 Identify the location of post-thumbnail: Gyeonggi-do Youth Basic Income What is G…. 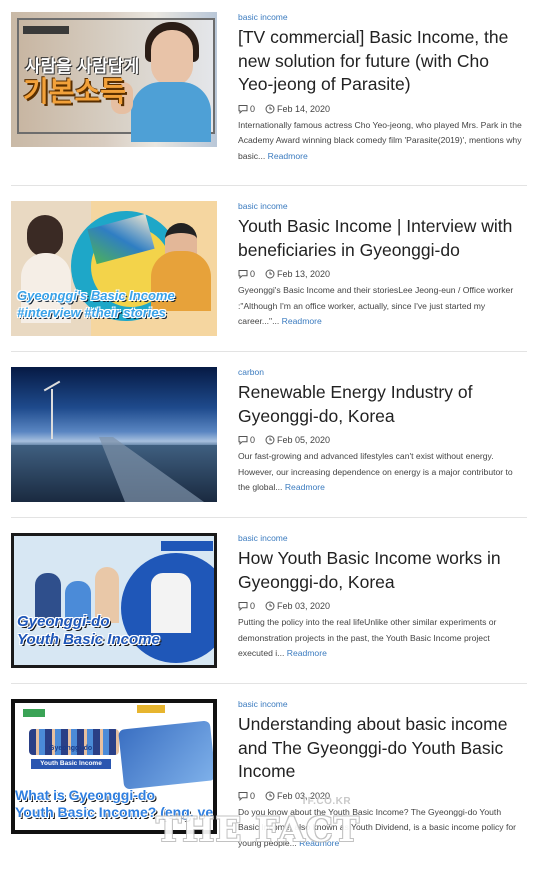
(114, 766).